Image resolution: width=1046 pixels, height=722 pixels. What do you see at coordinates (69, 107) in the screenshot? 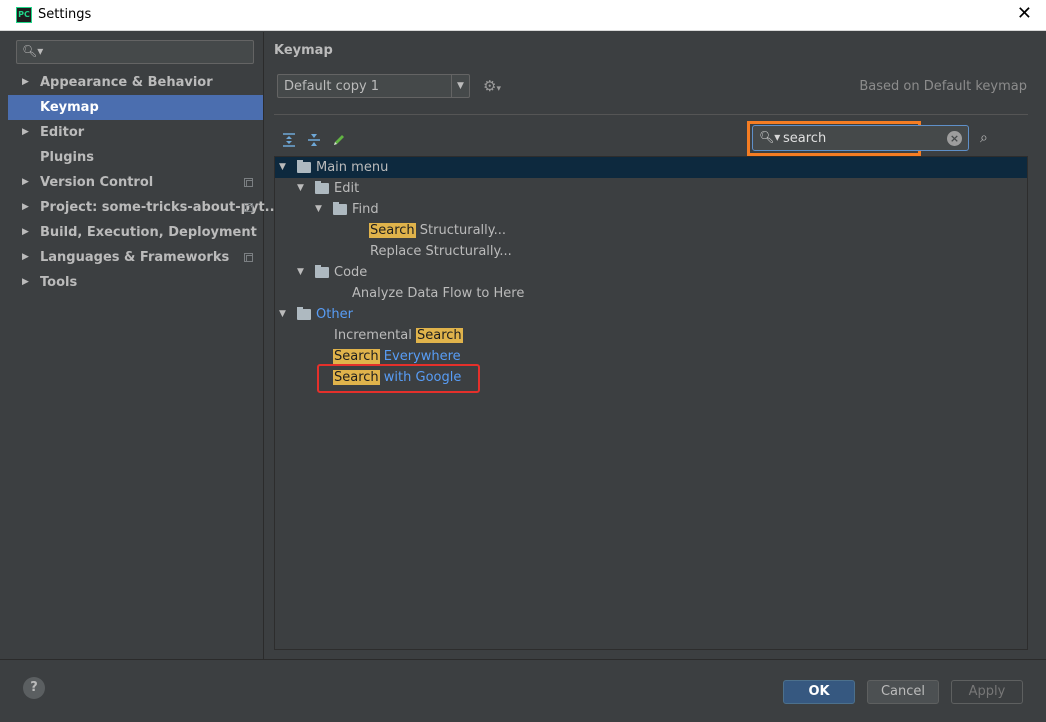
I see `sidebar-item-label: Keymap` at bounding box center [69, 107].